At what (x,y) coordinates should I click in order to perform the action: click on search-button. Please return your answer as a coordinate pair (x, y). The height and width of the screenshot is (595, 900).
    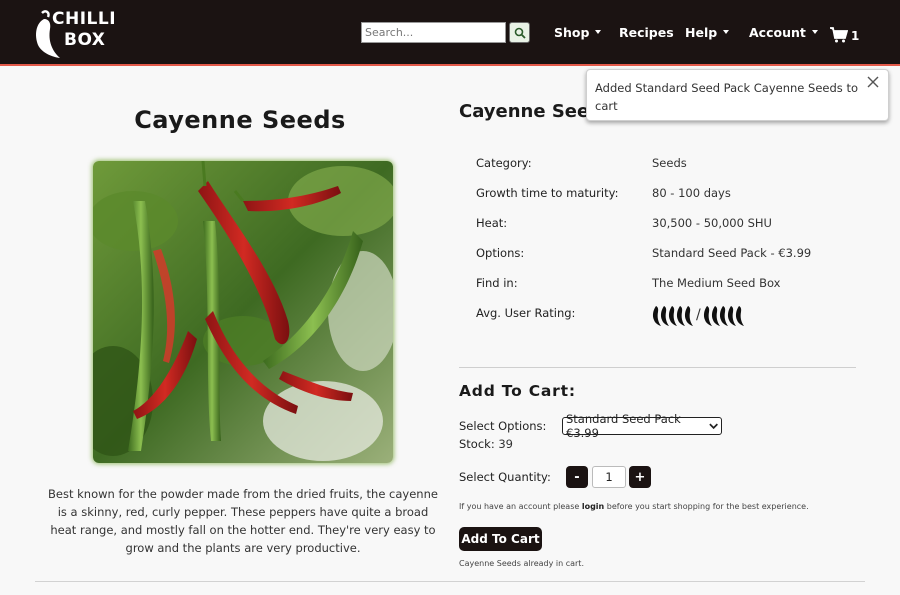
    Looking at the image, I should click on (519, 32).